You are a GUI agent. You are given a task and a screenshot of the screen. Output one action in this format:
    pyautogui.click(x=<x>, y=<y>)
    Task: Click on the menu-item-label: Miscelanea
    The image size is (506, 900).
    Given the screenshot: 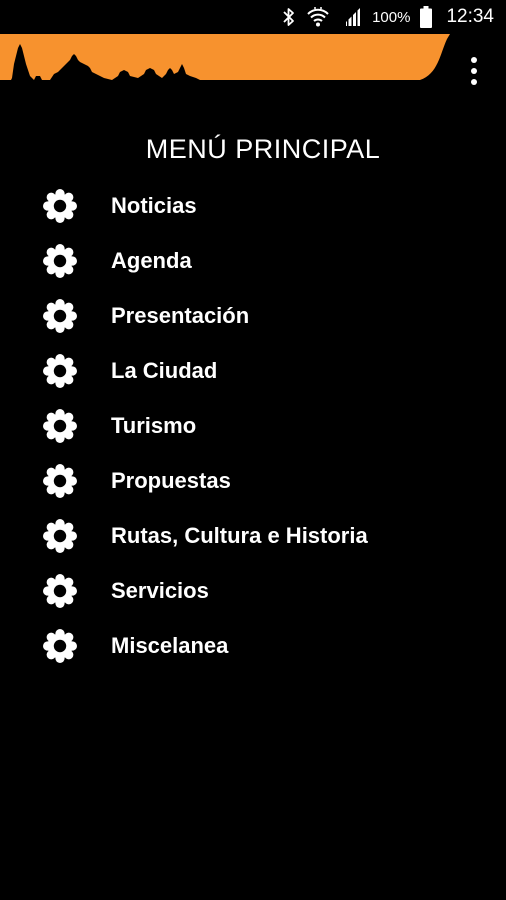 What is the action you would take?
    pyautogui.click(x=170, y=645)
    